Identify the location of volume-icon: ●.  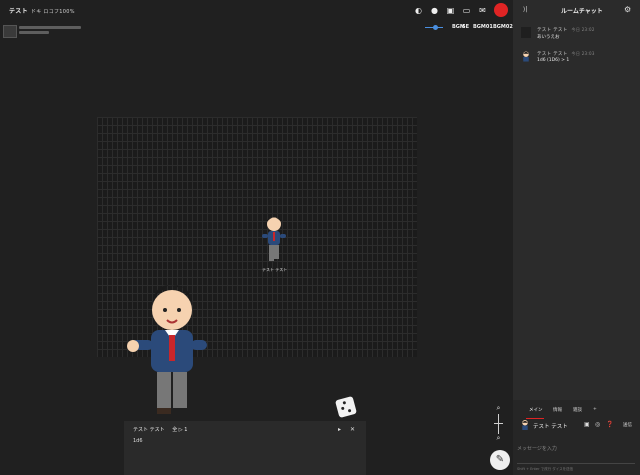
(434, 10).